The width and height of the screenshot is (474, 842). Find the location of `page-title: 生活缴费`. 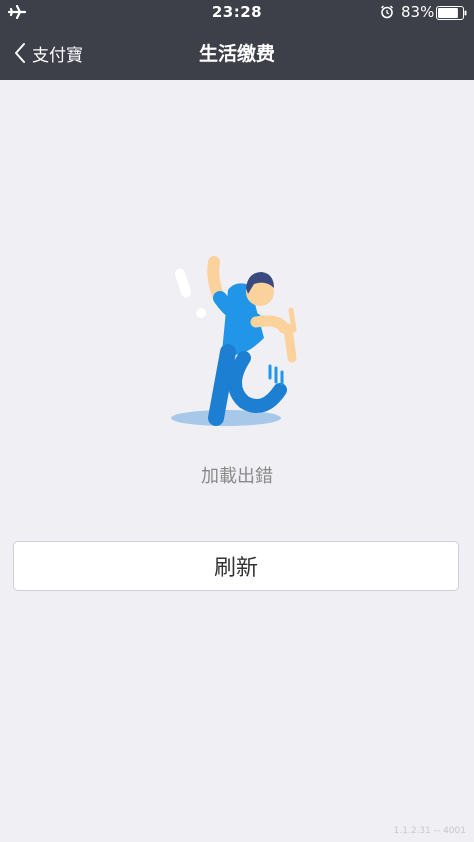

page-title: 生活缴费 is located at coordinates (236, 54).